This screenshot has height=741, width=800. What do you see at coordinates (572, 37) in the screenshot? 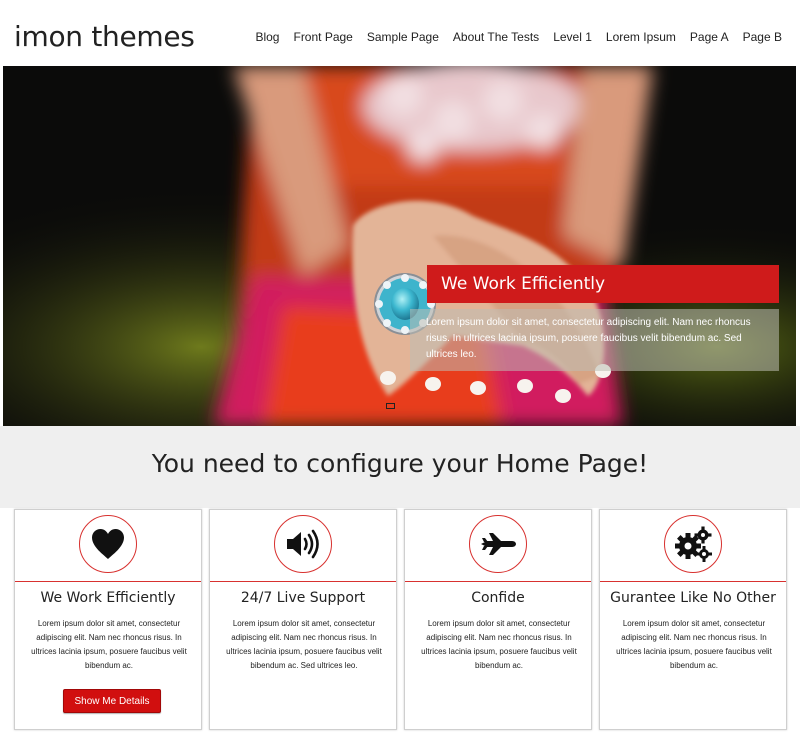
I see `nav-item-level-1: Level 1` at bounding box center [572, 37].